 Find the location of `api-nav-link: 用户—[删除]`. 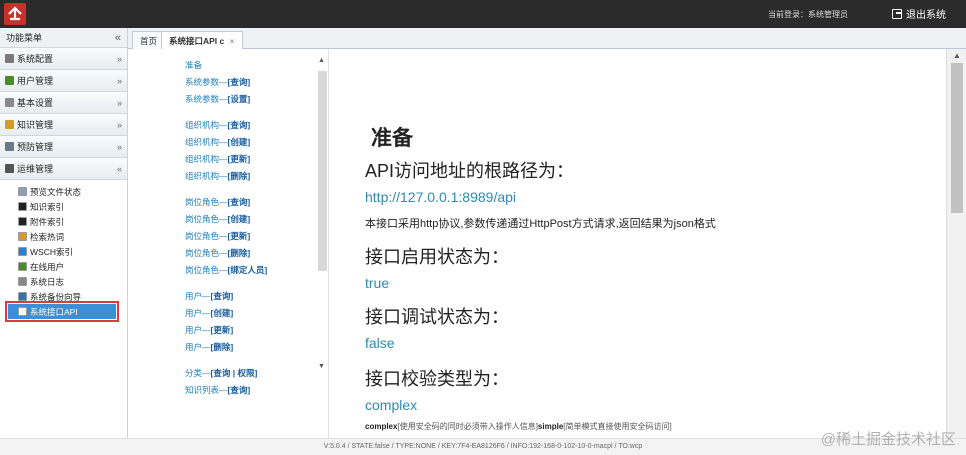

api-nav-link: 用户—[删除] is located at coordinates (250, 349).